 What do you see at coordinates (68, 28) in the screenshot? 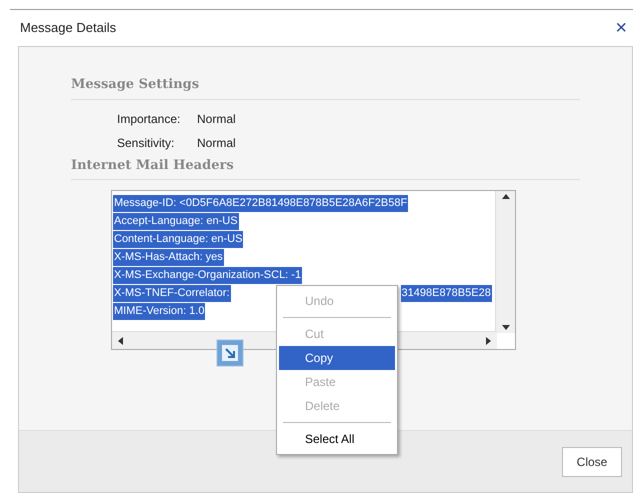
I see `window-title: Message Details` at bounding box center [68, 28].